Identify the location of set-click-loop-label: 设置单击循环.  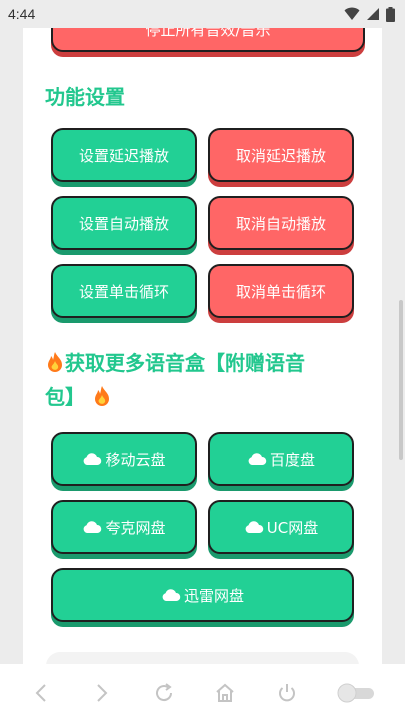
(123, 291).